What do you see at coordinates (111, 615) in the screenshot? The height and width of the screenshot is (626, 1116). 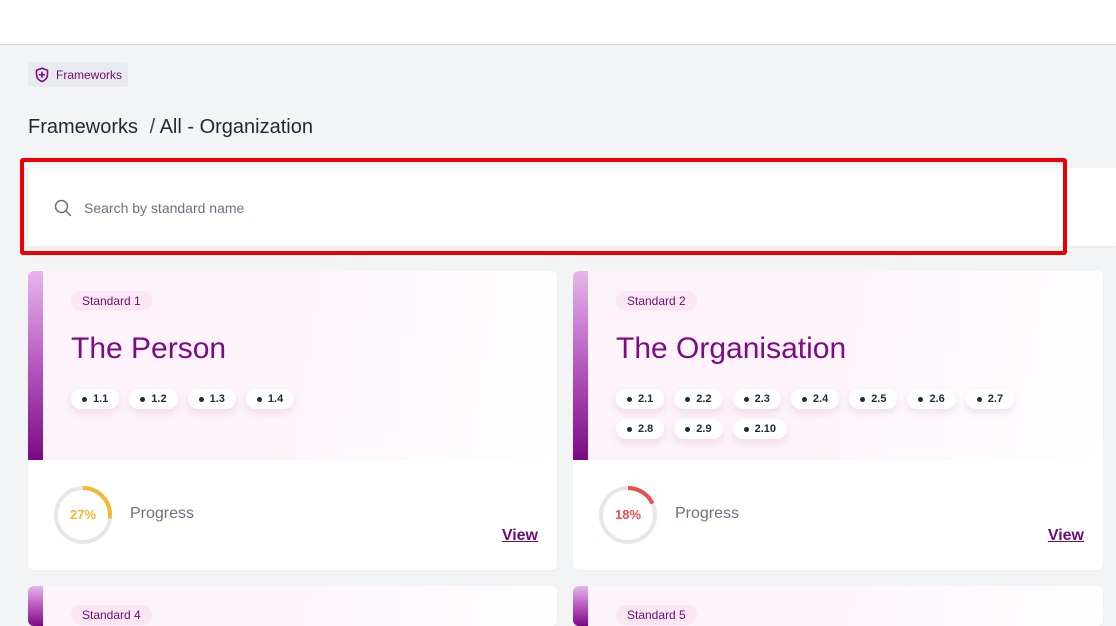 I see `standard-badge: Standard 4` at bounding box center [111, 615].